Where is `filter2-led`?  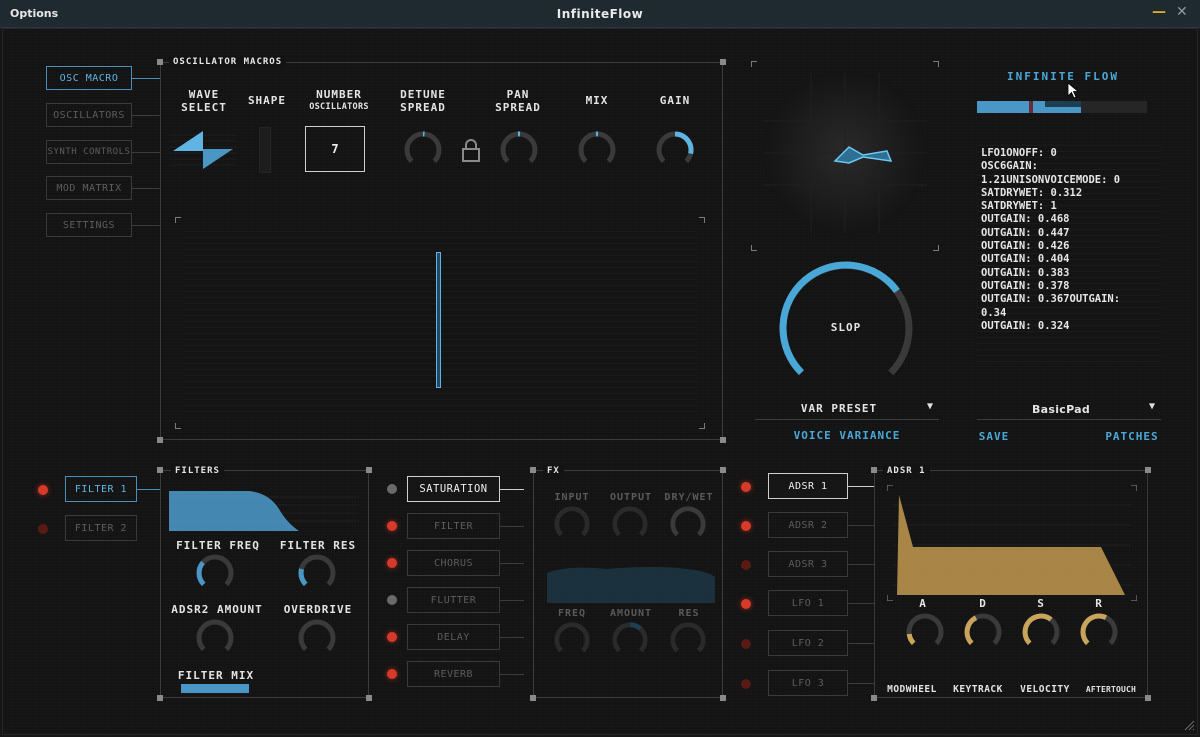
filter2-led is located at coordinates (43, 529).